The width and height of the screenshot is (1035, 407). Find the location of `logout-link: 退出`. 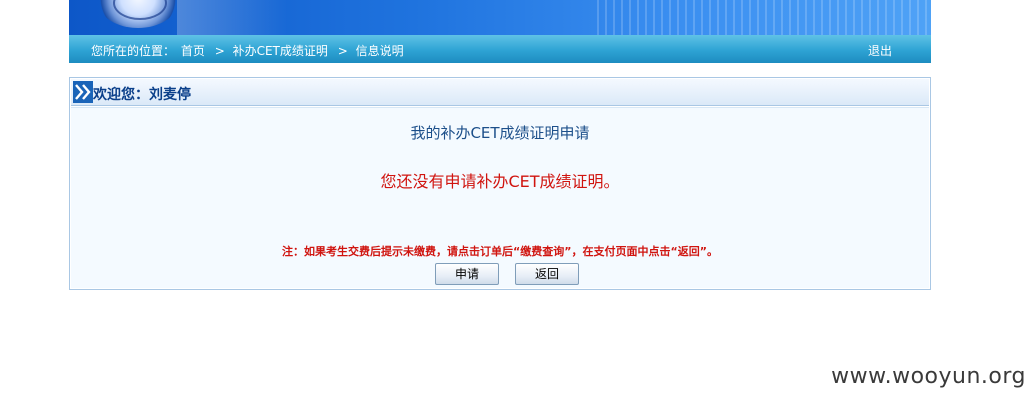

logout-link: 退出 is located at coordinates (880, 50).